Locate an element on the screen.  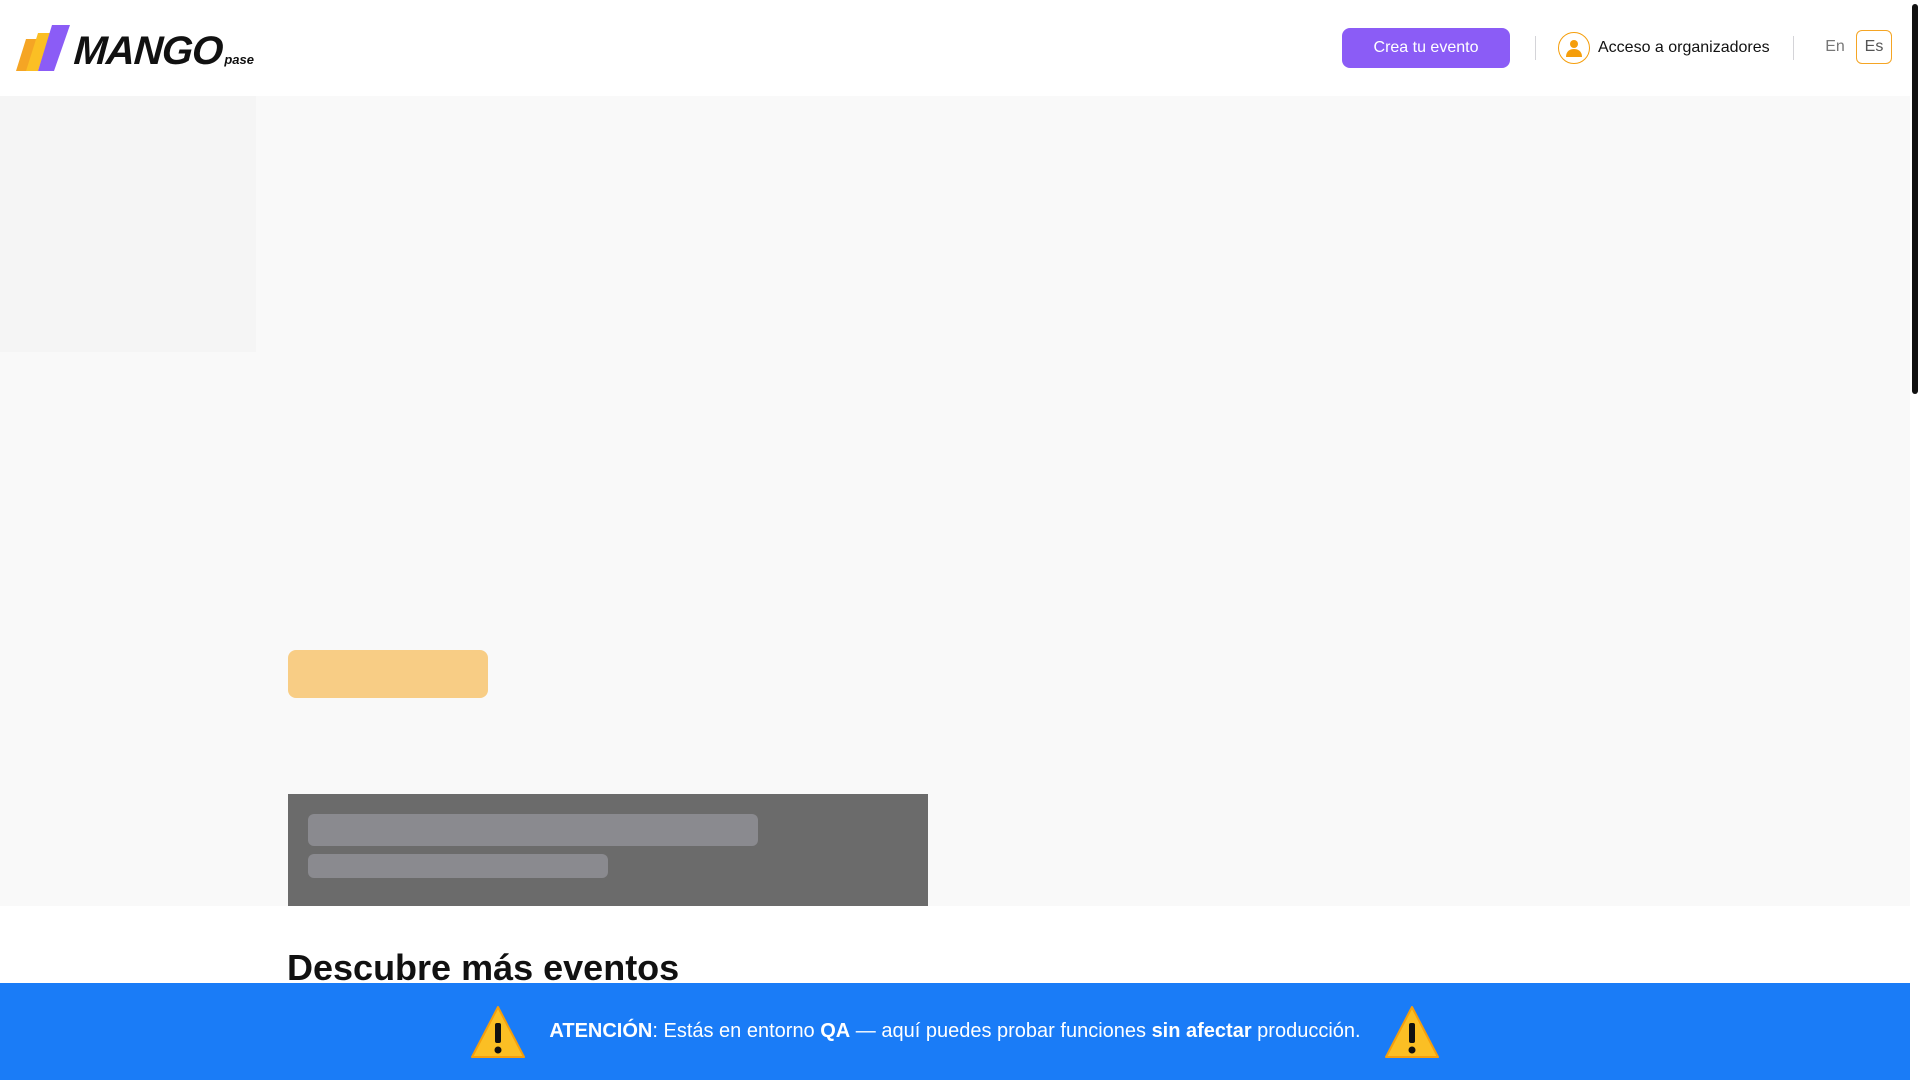
create-event-button: Crea tu evento is located at coordinates (1426, 48).